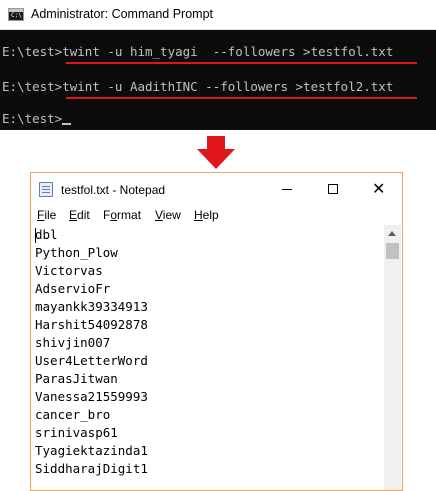 This screenshot has height=491, width=436. I want to click on notepad-titlebar: testfol.txt - Notepad ✕, so click(216, 189).